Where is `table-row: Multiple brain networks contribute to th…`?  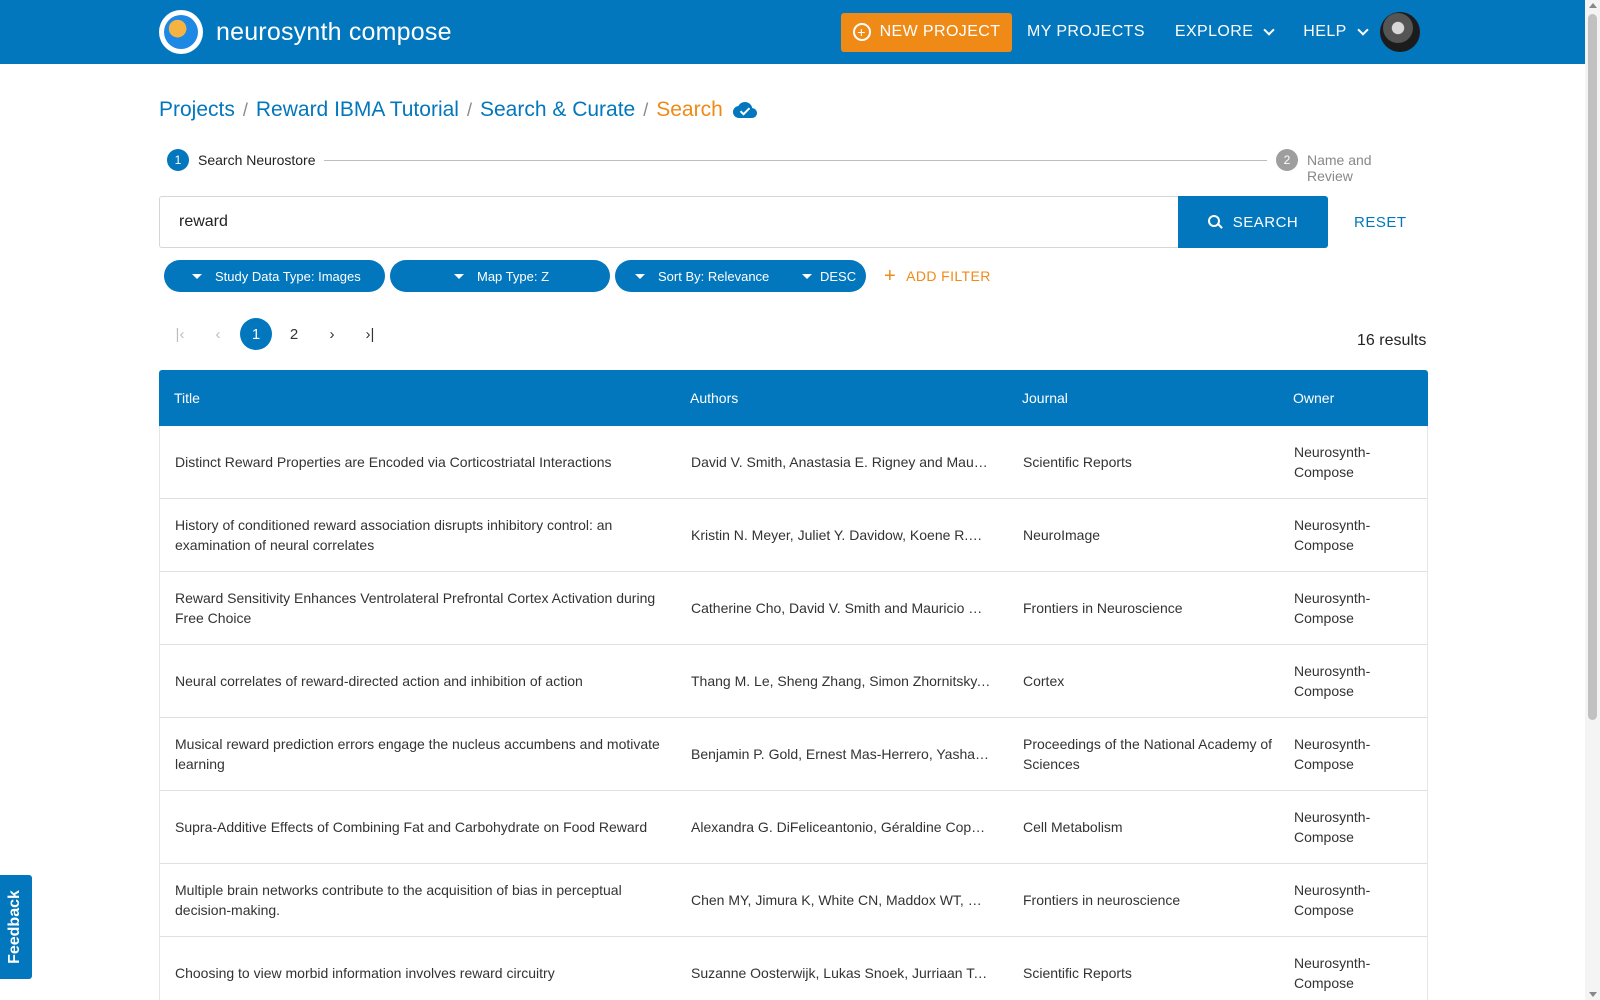 table-row: Multiple brain networks contribute to th… is located at coordinates (793, 900).